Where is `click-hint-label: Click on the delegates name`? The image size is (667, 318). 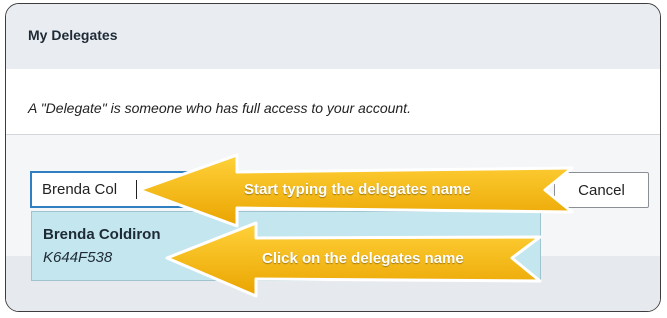 click-hint-label: Click on the delegates name is located at coordinates (363, 258).